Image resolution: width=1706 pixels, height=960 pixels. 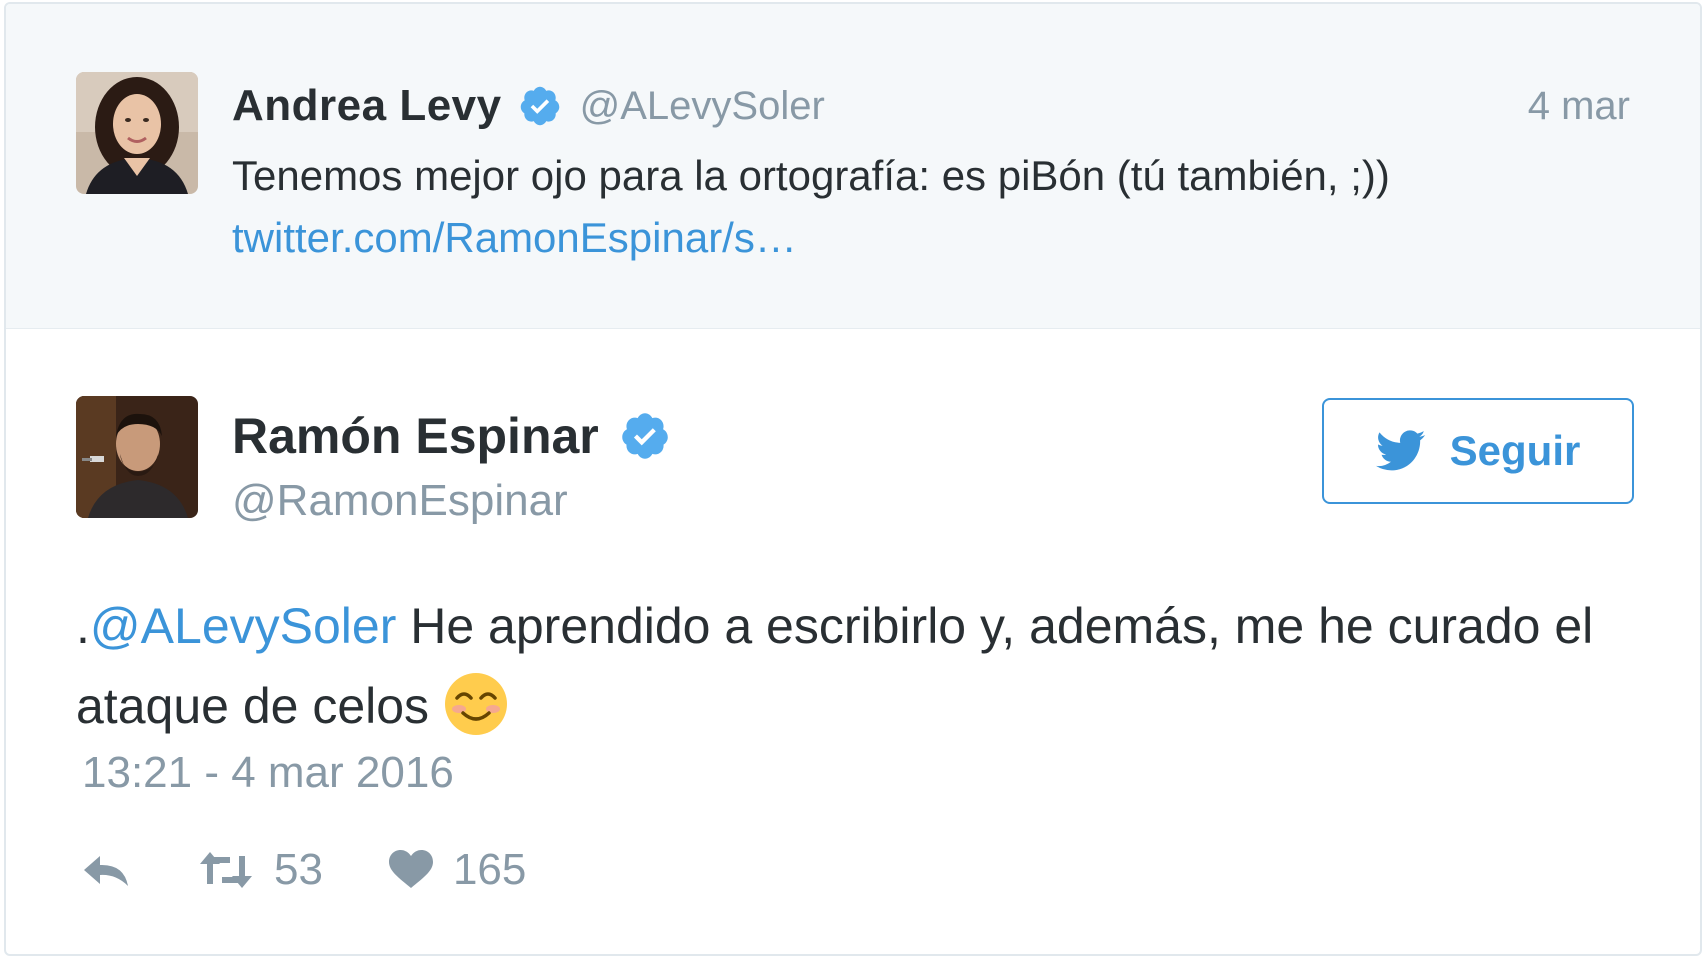 What do you see at coordinates (268, 773) in the screenshot?
I see `tweet-timestamp: 13:21 - 4 mar 2016` at bounding box center [268, 773].